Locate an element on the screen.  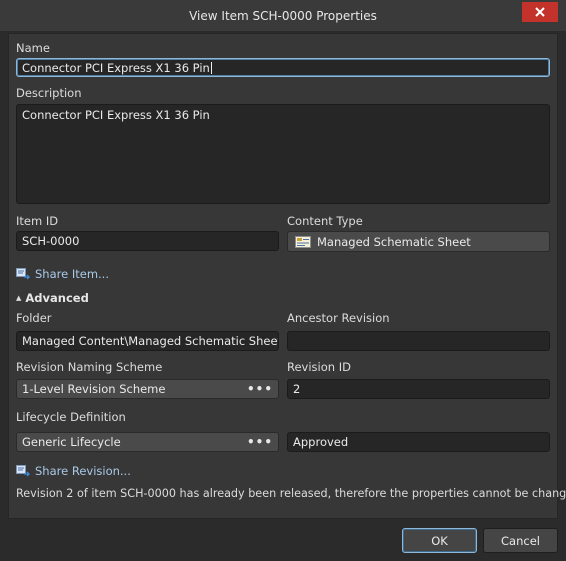
lifecycle-state-value: Approved is located at coordinates (321, 442).